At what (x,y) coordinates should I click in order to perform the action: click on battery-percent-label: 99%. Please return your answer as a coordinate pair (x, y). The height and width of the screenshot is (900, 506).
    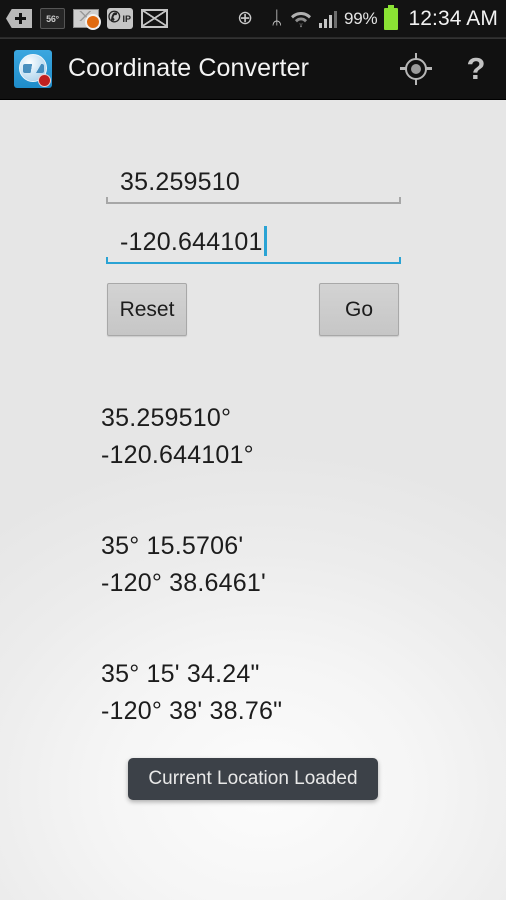
    Looking at the image, I should click on (361, 18).